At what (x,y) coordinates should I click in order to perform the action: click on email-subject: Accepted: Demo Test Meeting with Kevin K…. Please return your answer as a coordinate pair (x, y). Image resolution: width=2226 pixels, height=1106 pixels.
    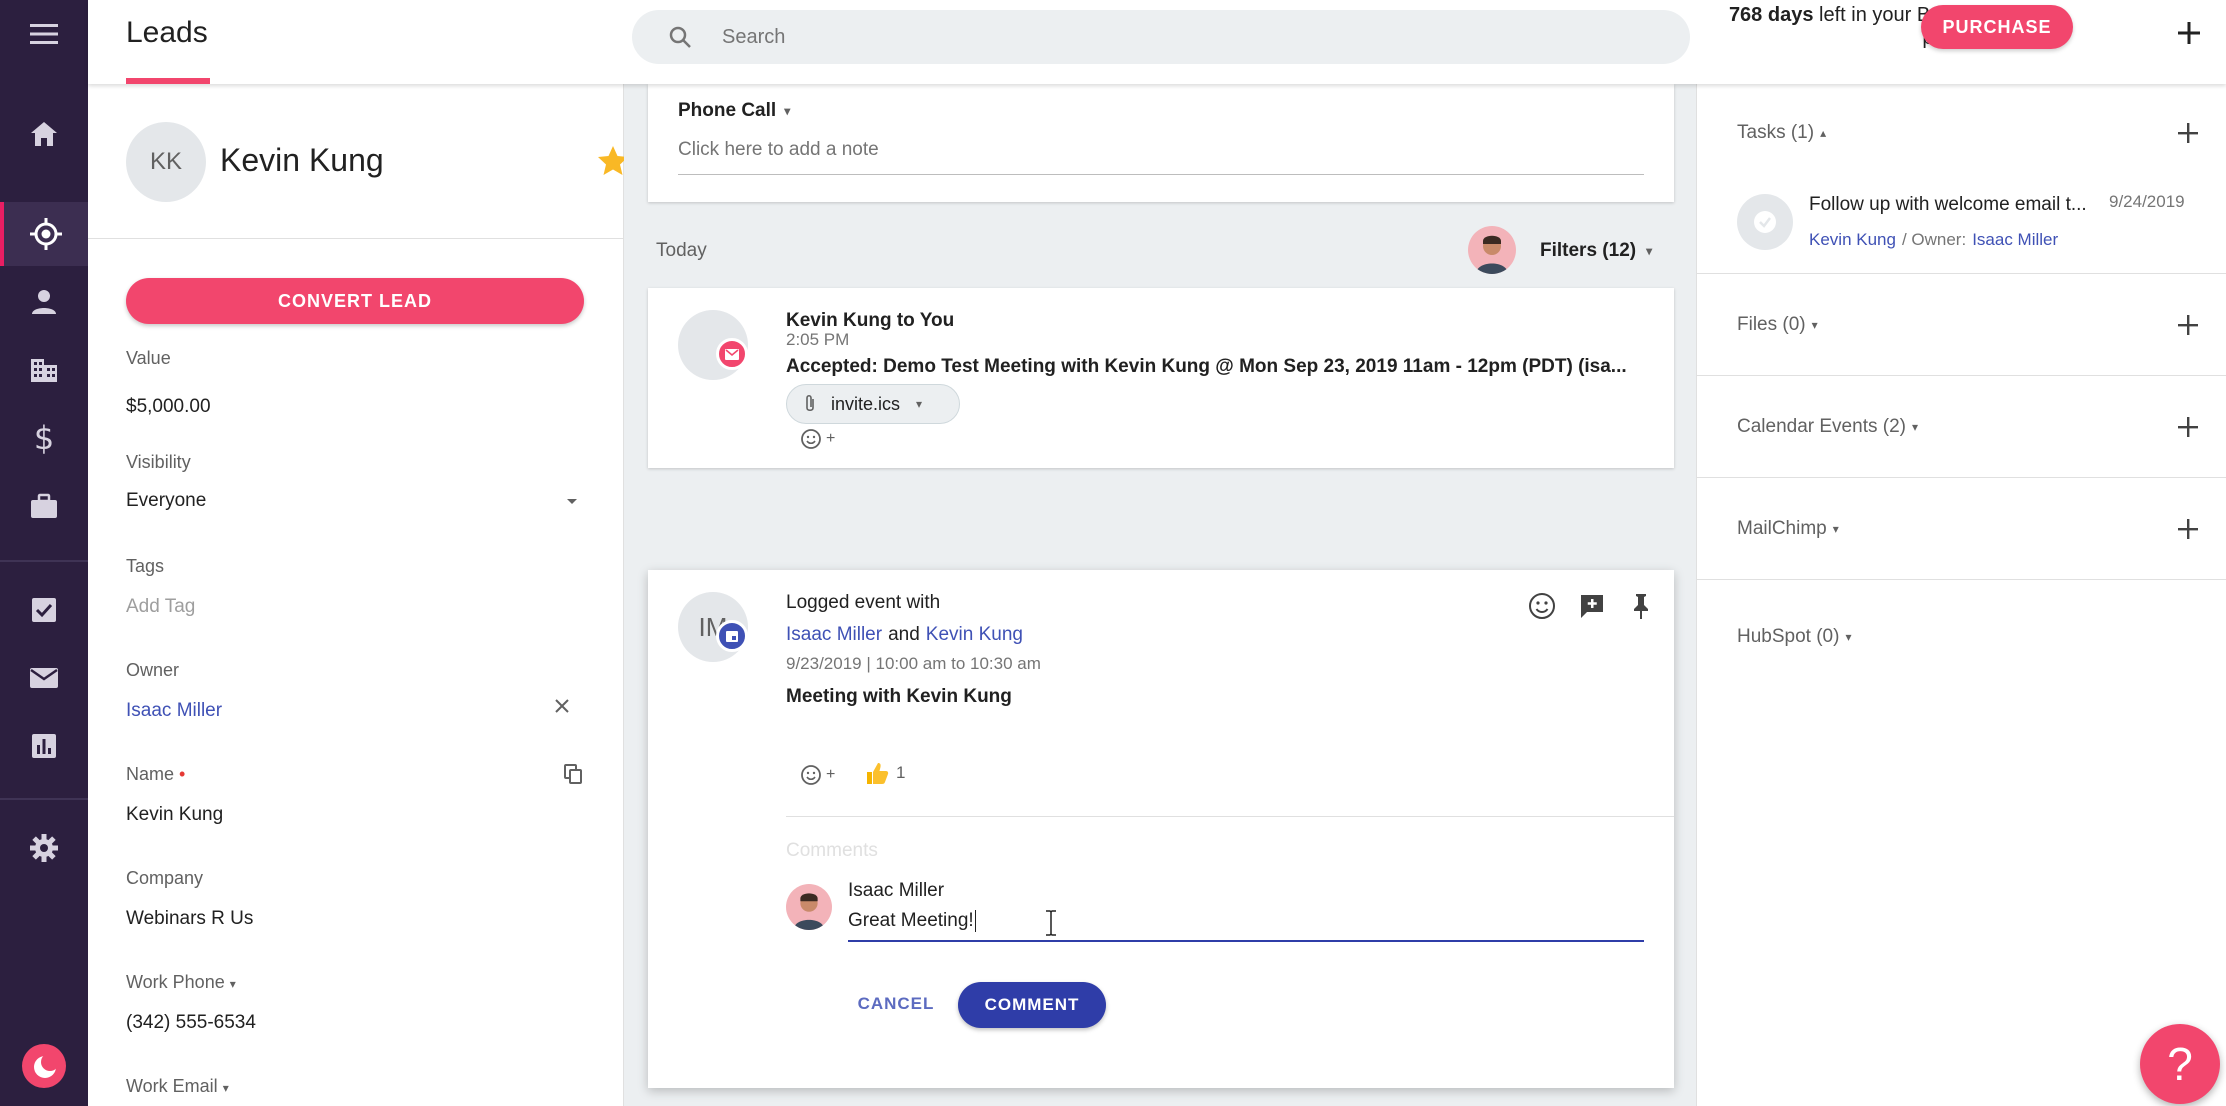
    Looking at the image, I should click on (1216, 367).